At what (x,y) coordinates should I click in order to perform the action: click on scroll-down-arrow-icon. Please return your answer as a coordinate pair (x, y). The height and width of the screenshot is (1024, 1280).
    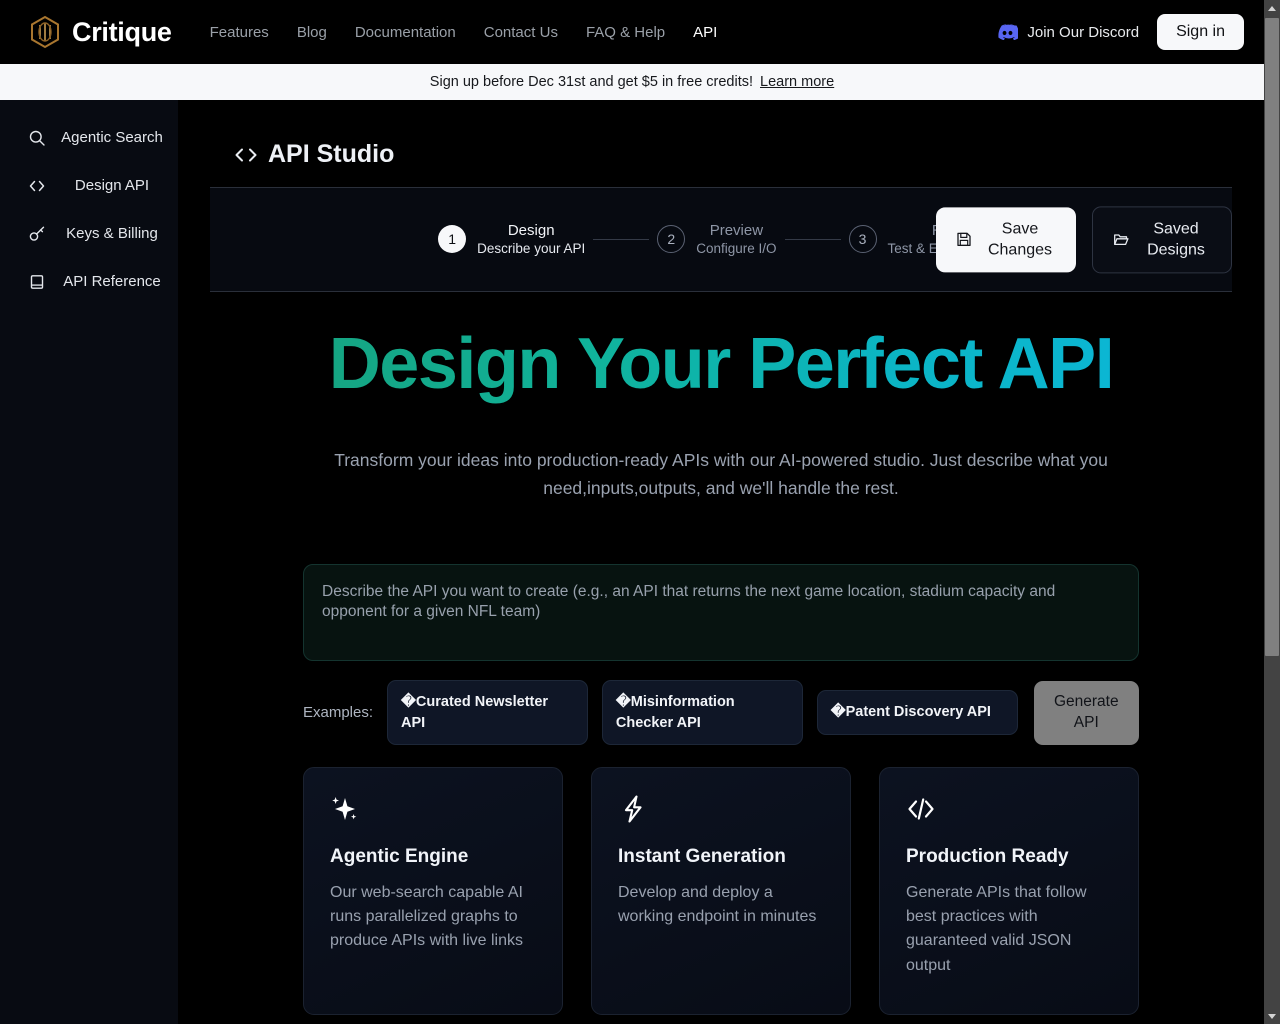
    Looking at the image, I should click on (1272, 1016).